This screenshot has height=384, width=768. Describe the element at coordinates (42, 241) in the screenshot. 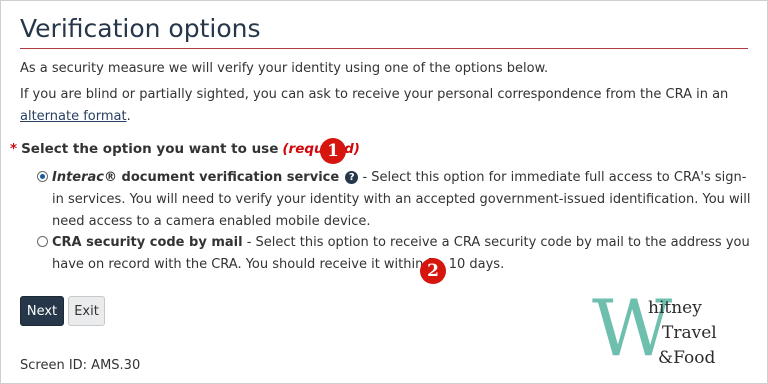

I see `radio-security-code-mail` at that location.